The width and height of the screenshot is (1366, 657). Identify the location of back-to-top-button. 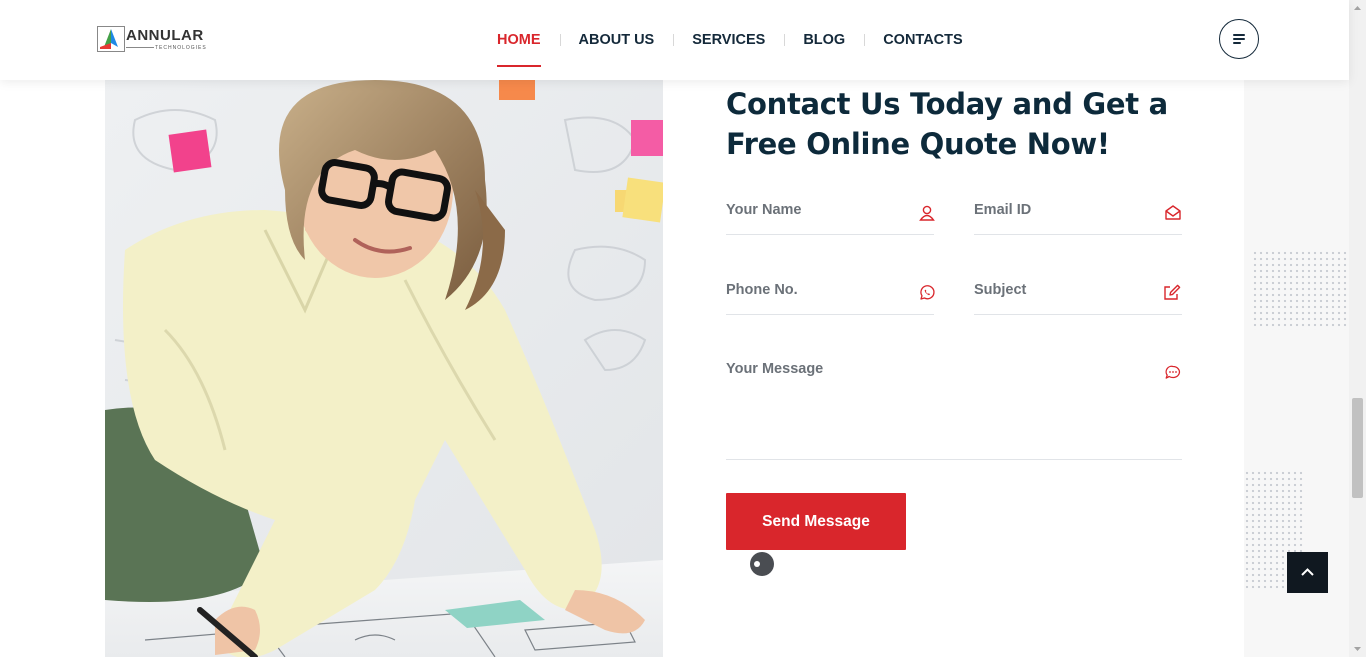
(1307, 572).